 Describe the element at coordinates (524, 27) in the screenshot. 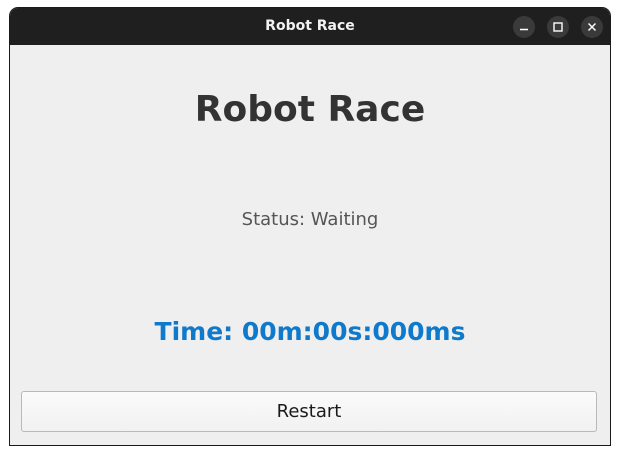

I see `minimize-button` at that location.